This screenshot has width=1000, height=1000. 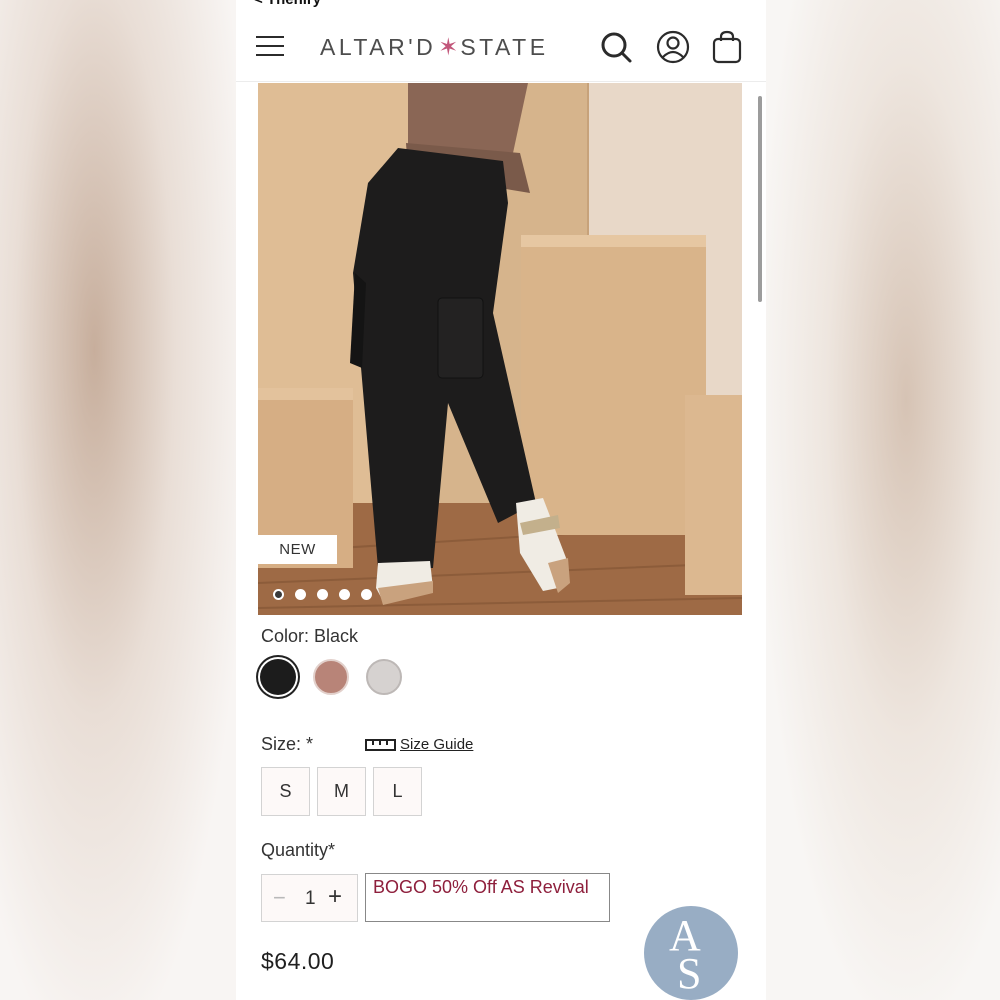 What do you see at coordinates (487, 897) in the screenshot?
I see `promo-banner: BOGO 50% Off AS Revival` at bounding box center [487, 897].